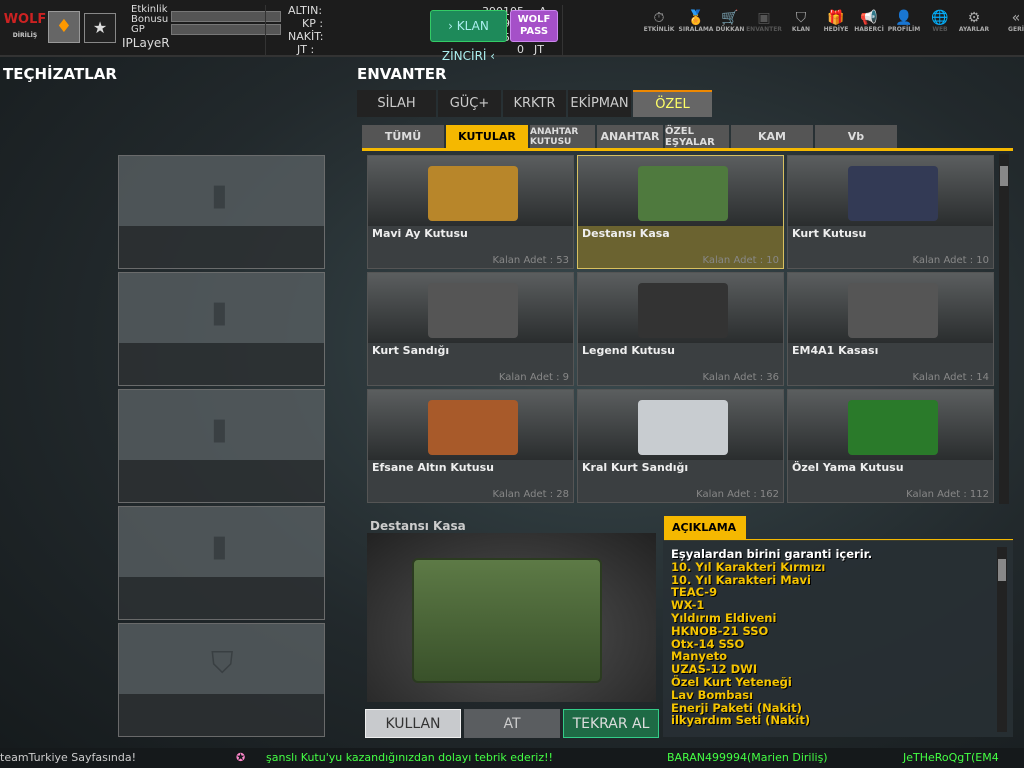 This screenshot has height=768, width=1024. I want to click on nav-label: HEDİYE, so click(836, 29).